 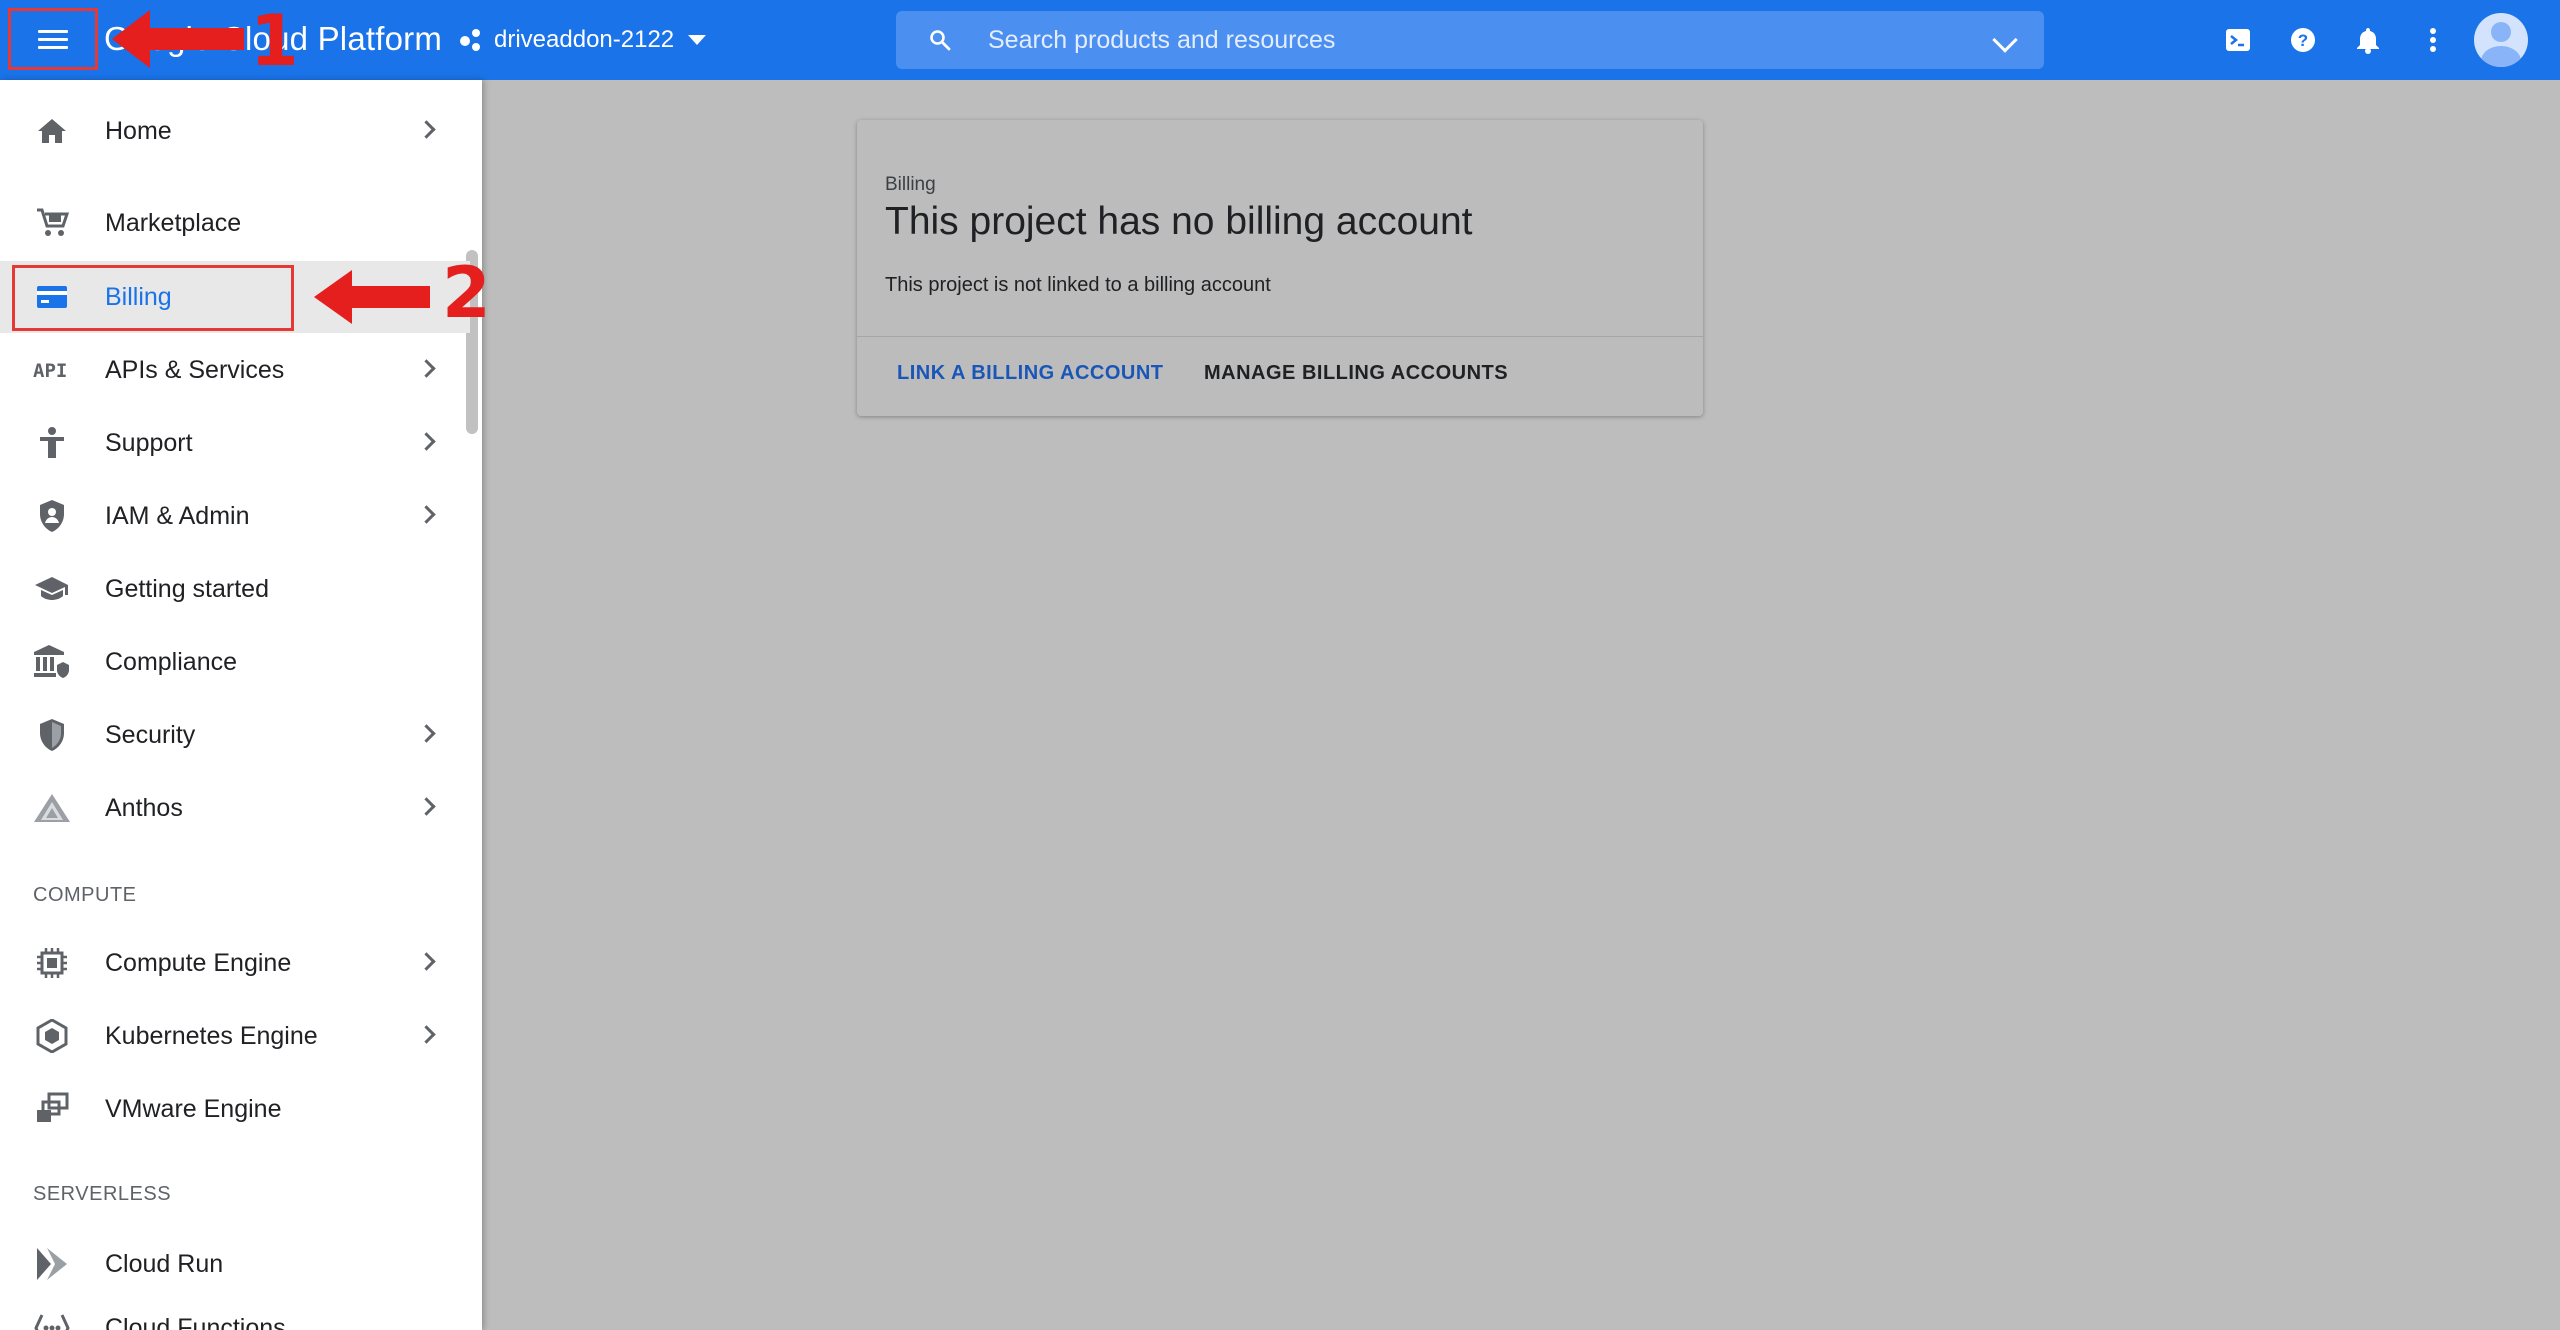 I want to click on search-bar: Search products and resources, so click(x=1470, y=40).